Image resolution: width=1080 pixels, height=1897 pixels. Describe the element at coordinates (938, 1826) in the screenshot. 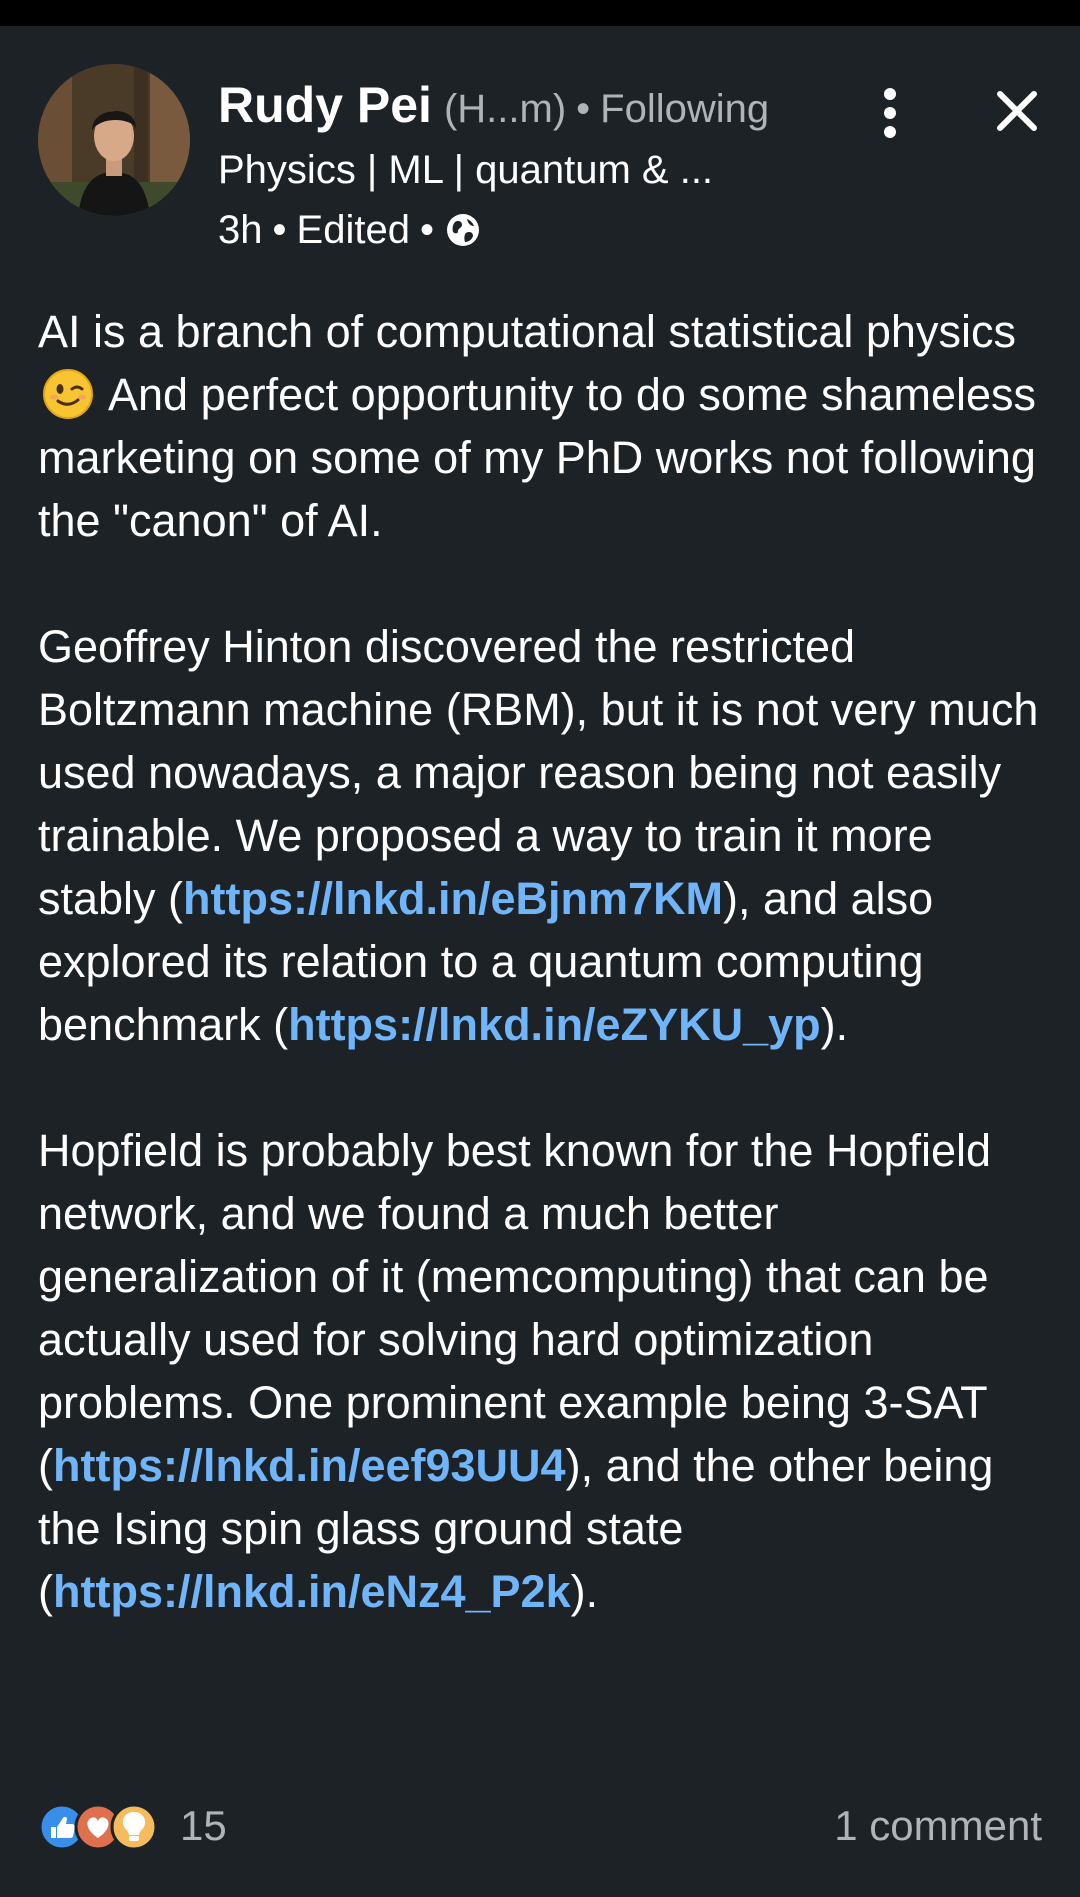

I see `comment-count: 1 comment` at that location.